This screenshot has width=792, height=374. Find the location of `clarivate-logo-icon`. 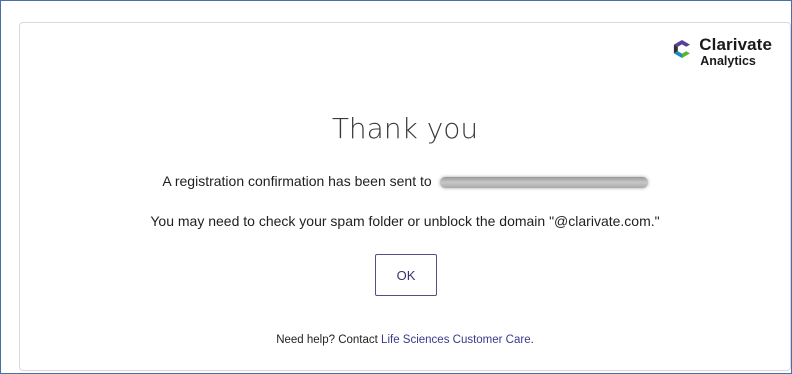

clarivate-logo-icon is located at coordinates (682, 49).